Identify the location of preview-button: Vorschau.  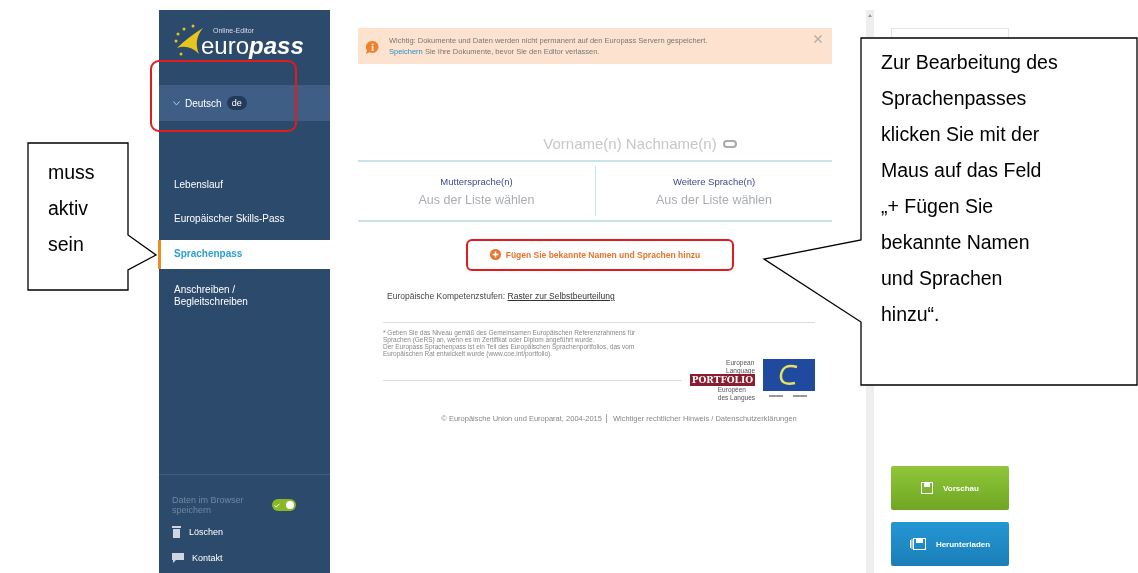
(950, 488).